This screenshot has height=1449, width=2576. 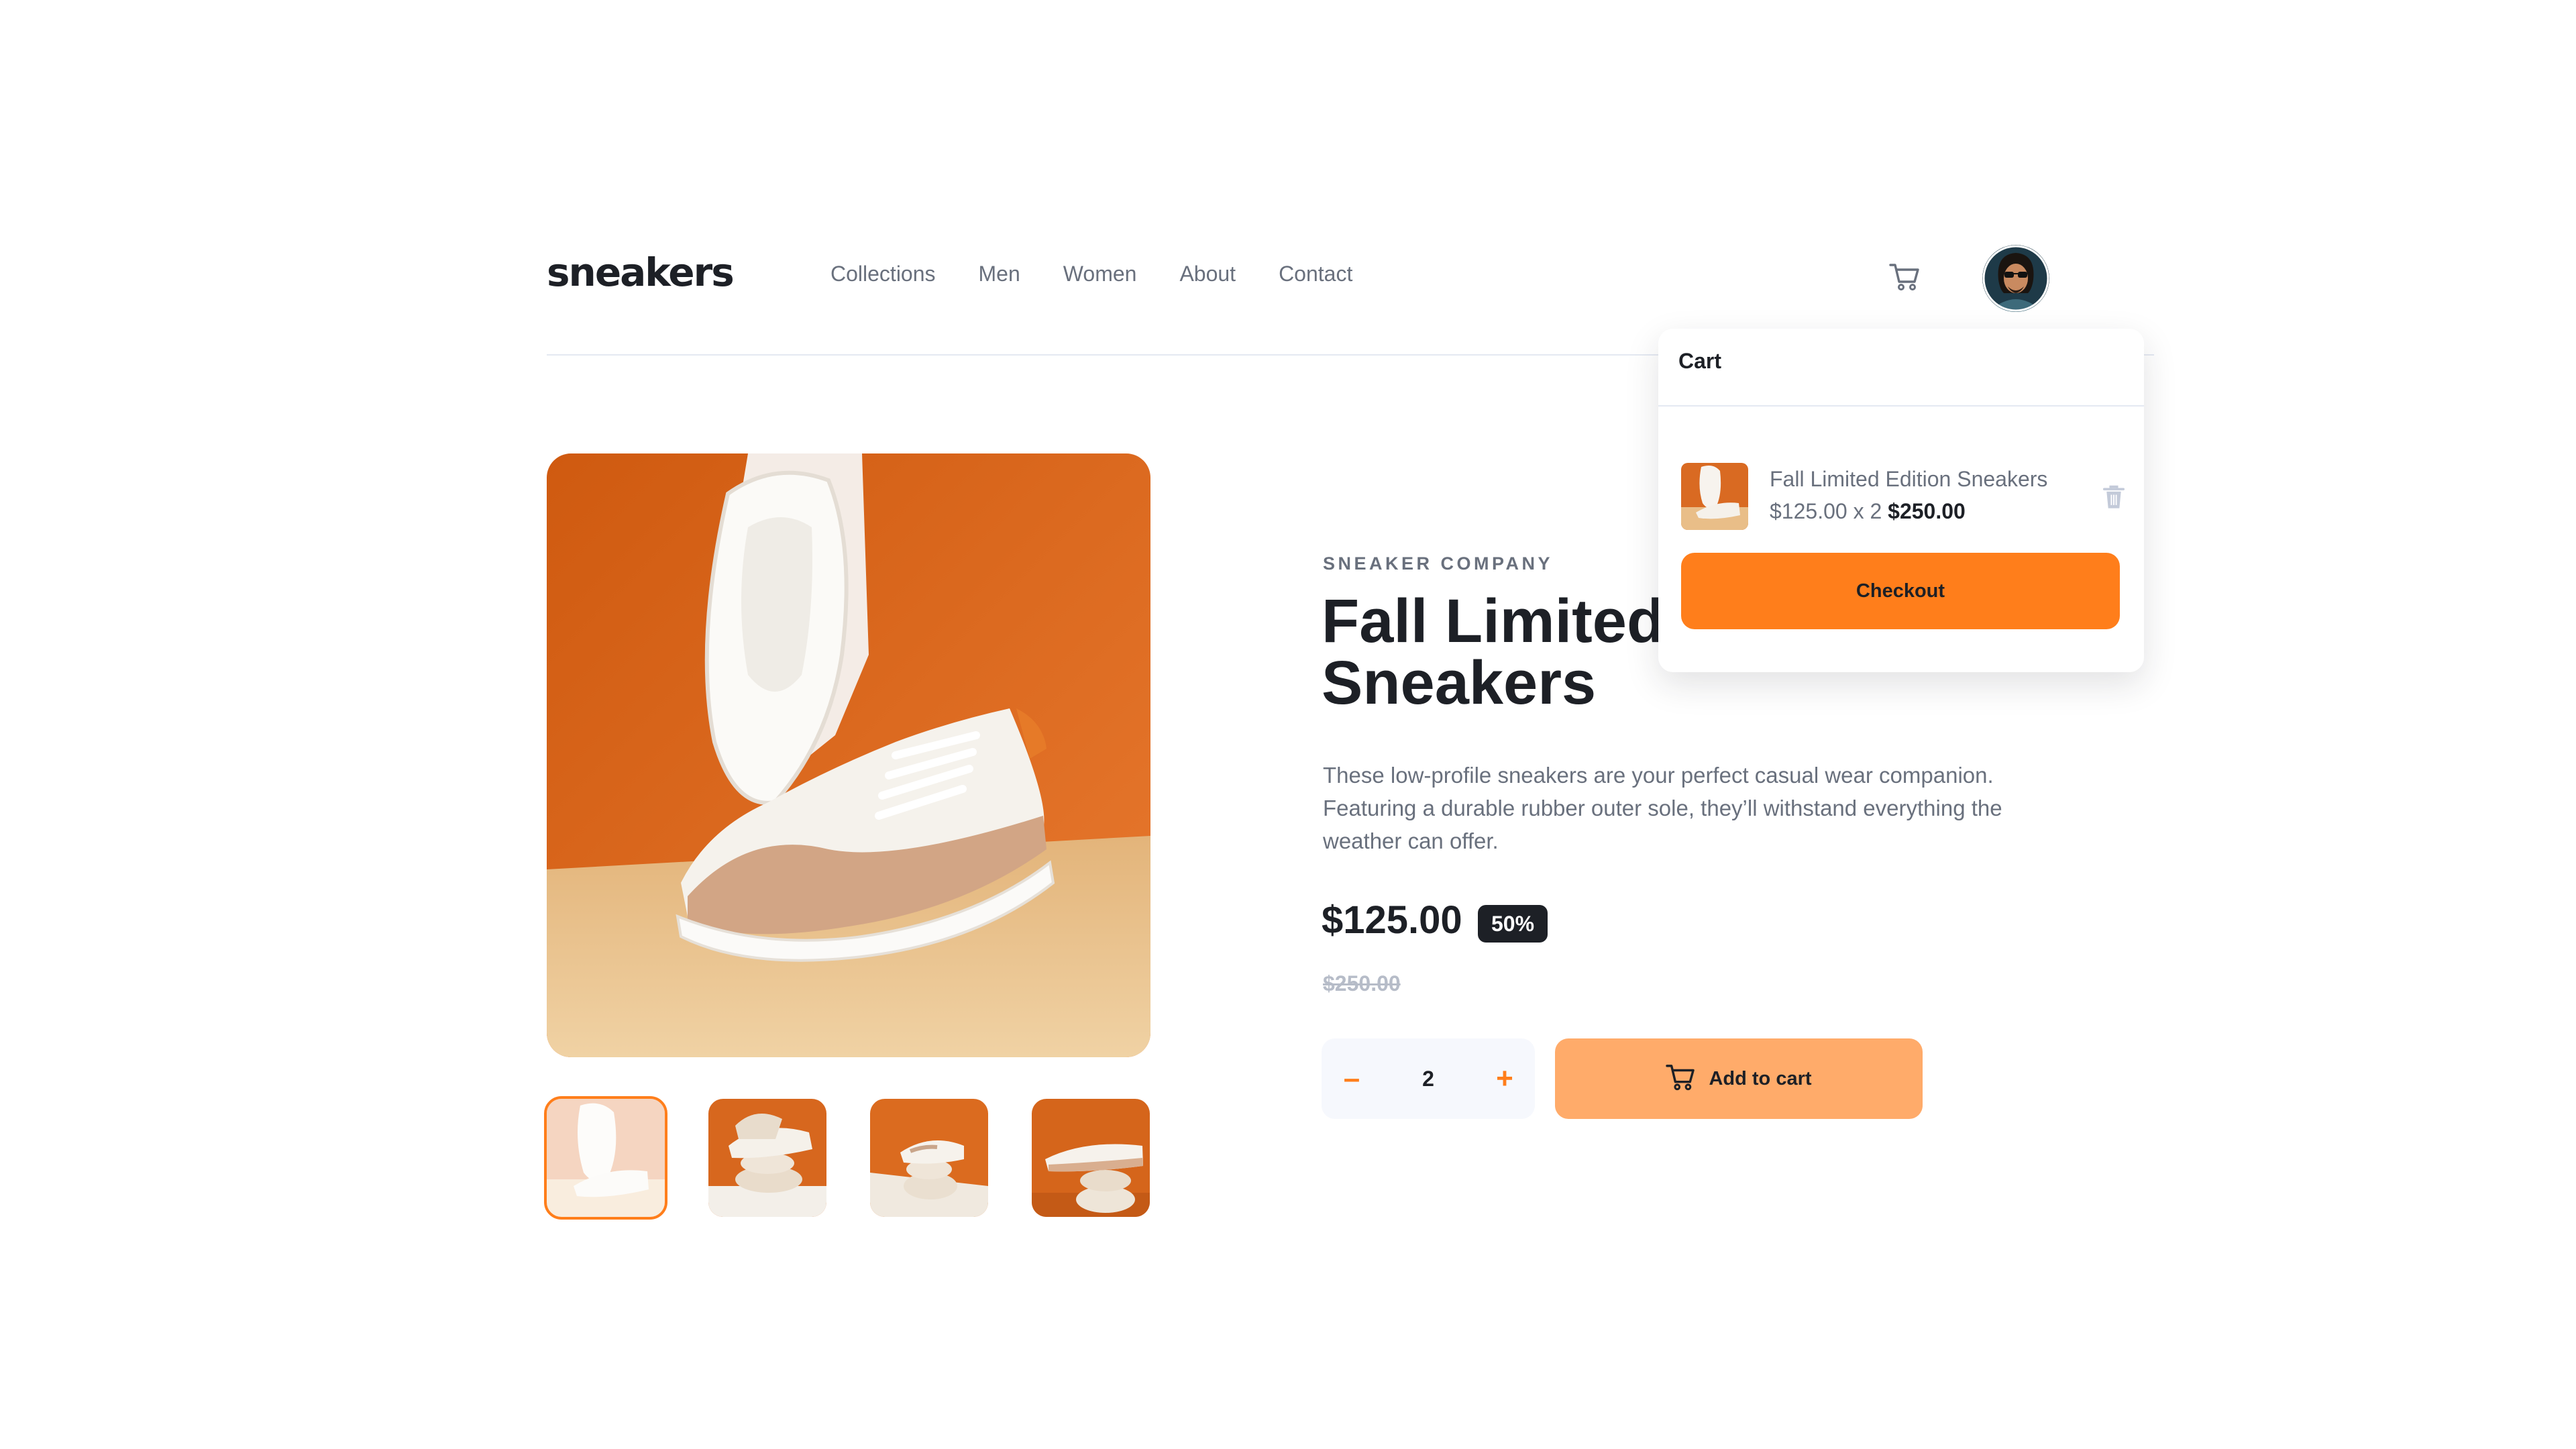 I want to click on nav-item-about: About, so click(x=1207, y=274).